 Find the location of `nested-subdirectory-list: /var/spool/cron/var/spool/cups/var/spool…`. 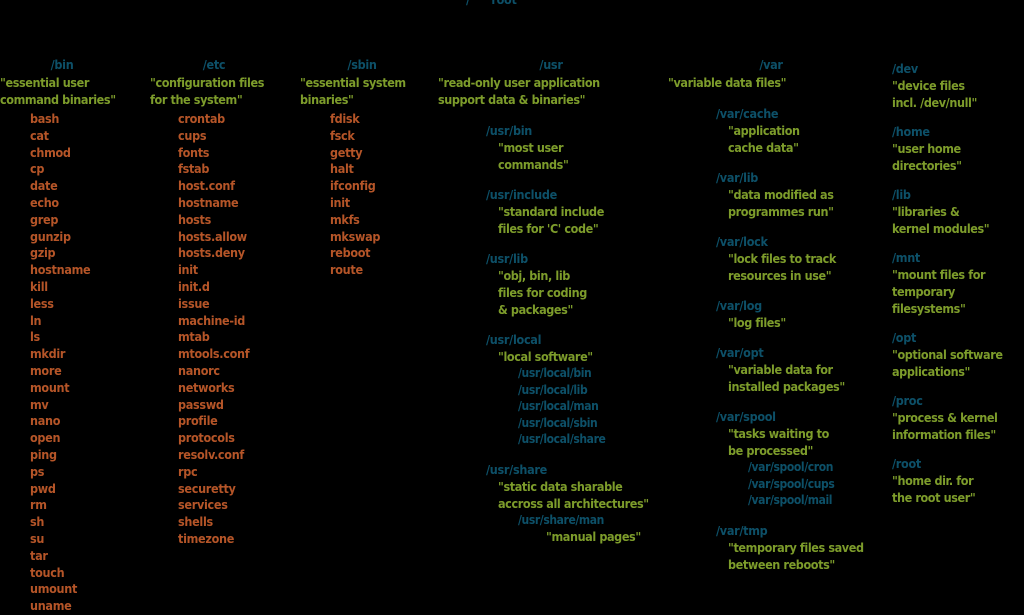

nested-subdirectory-list: /var/spool/cron/var/spool/cups/var/spool… is located at coordinates (777, 484).